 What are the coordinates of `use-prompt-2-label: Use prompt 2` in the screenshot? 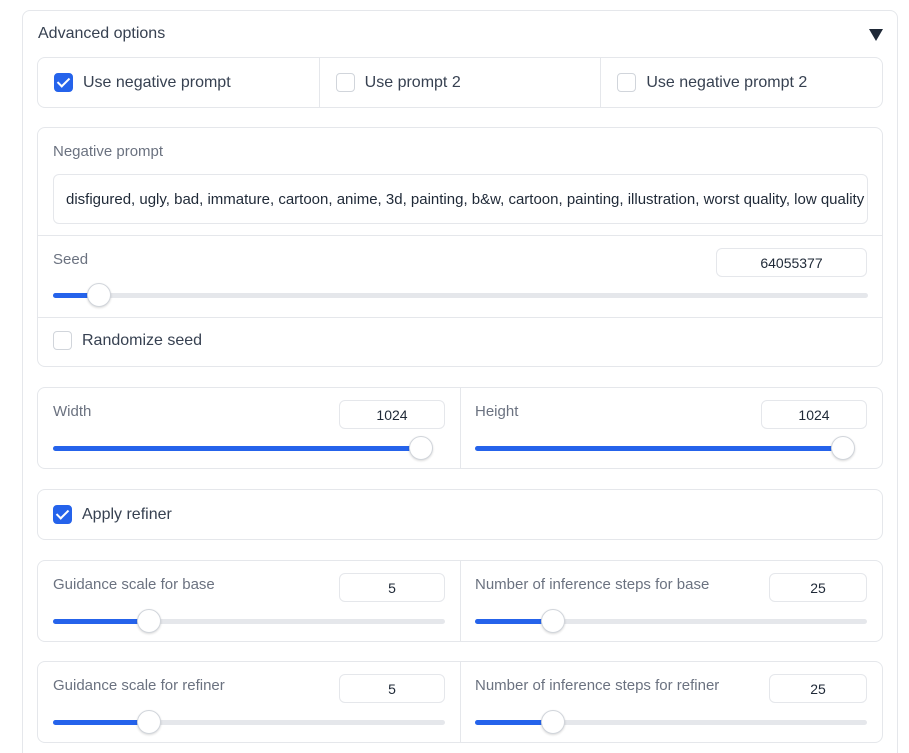 It's located at (412, 82).